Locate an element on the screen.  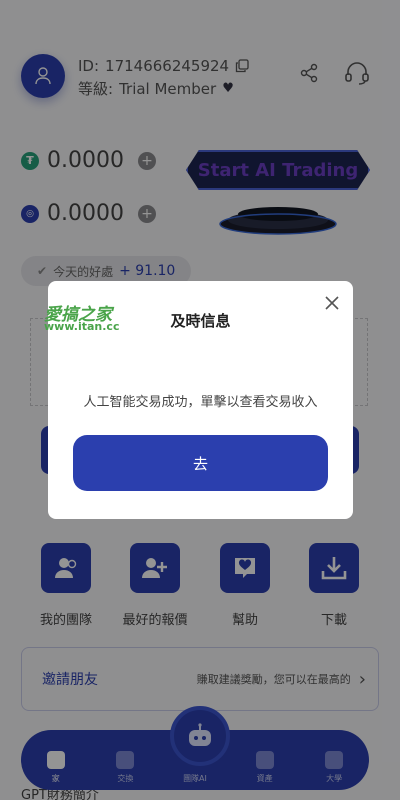
close-icon is located at coordinates (332, 303).